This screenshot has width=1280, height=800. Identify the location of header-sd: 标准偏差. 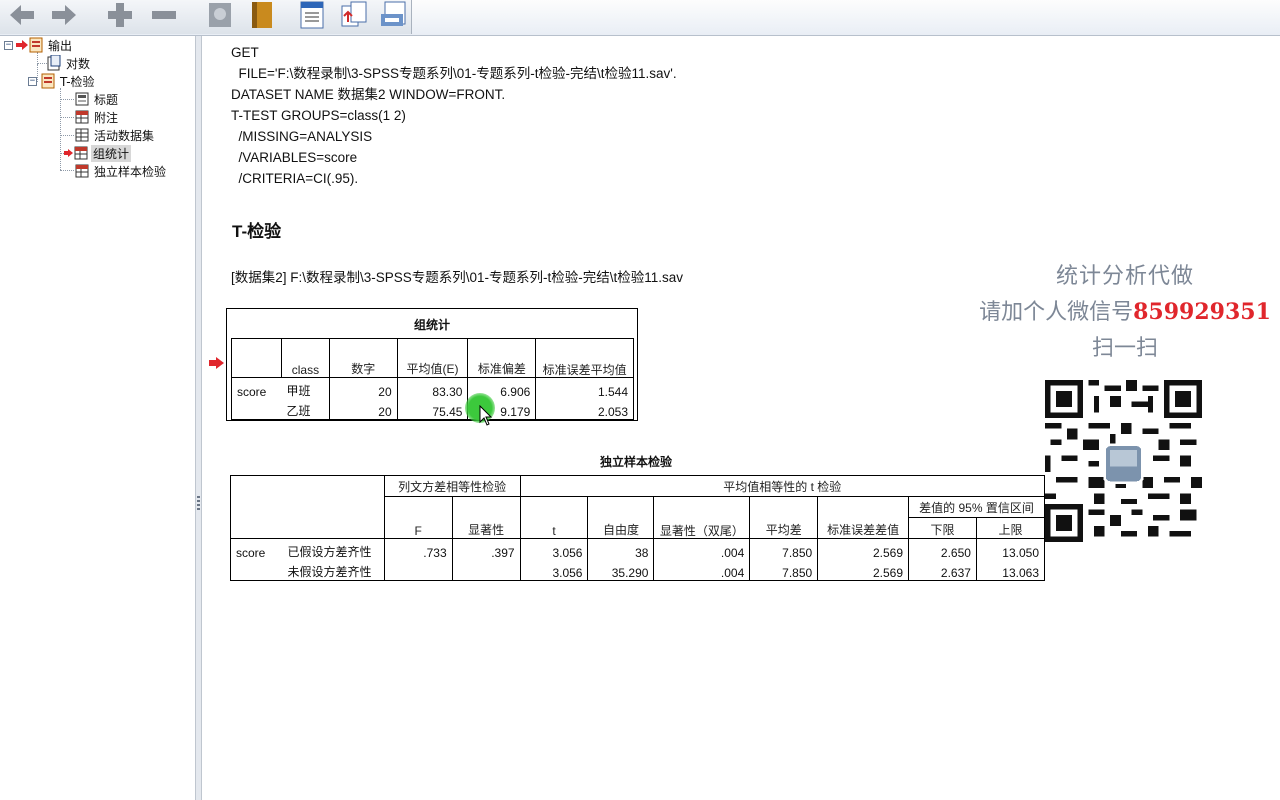
(502, 358).